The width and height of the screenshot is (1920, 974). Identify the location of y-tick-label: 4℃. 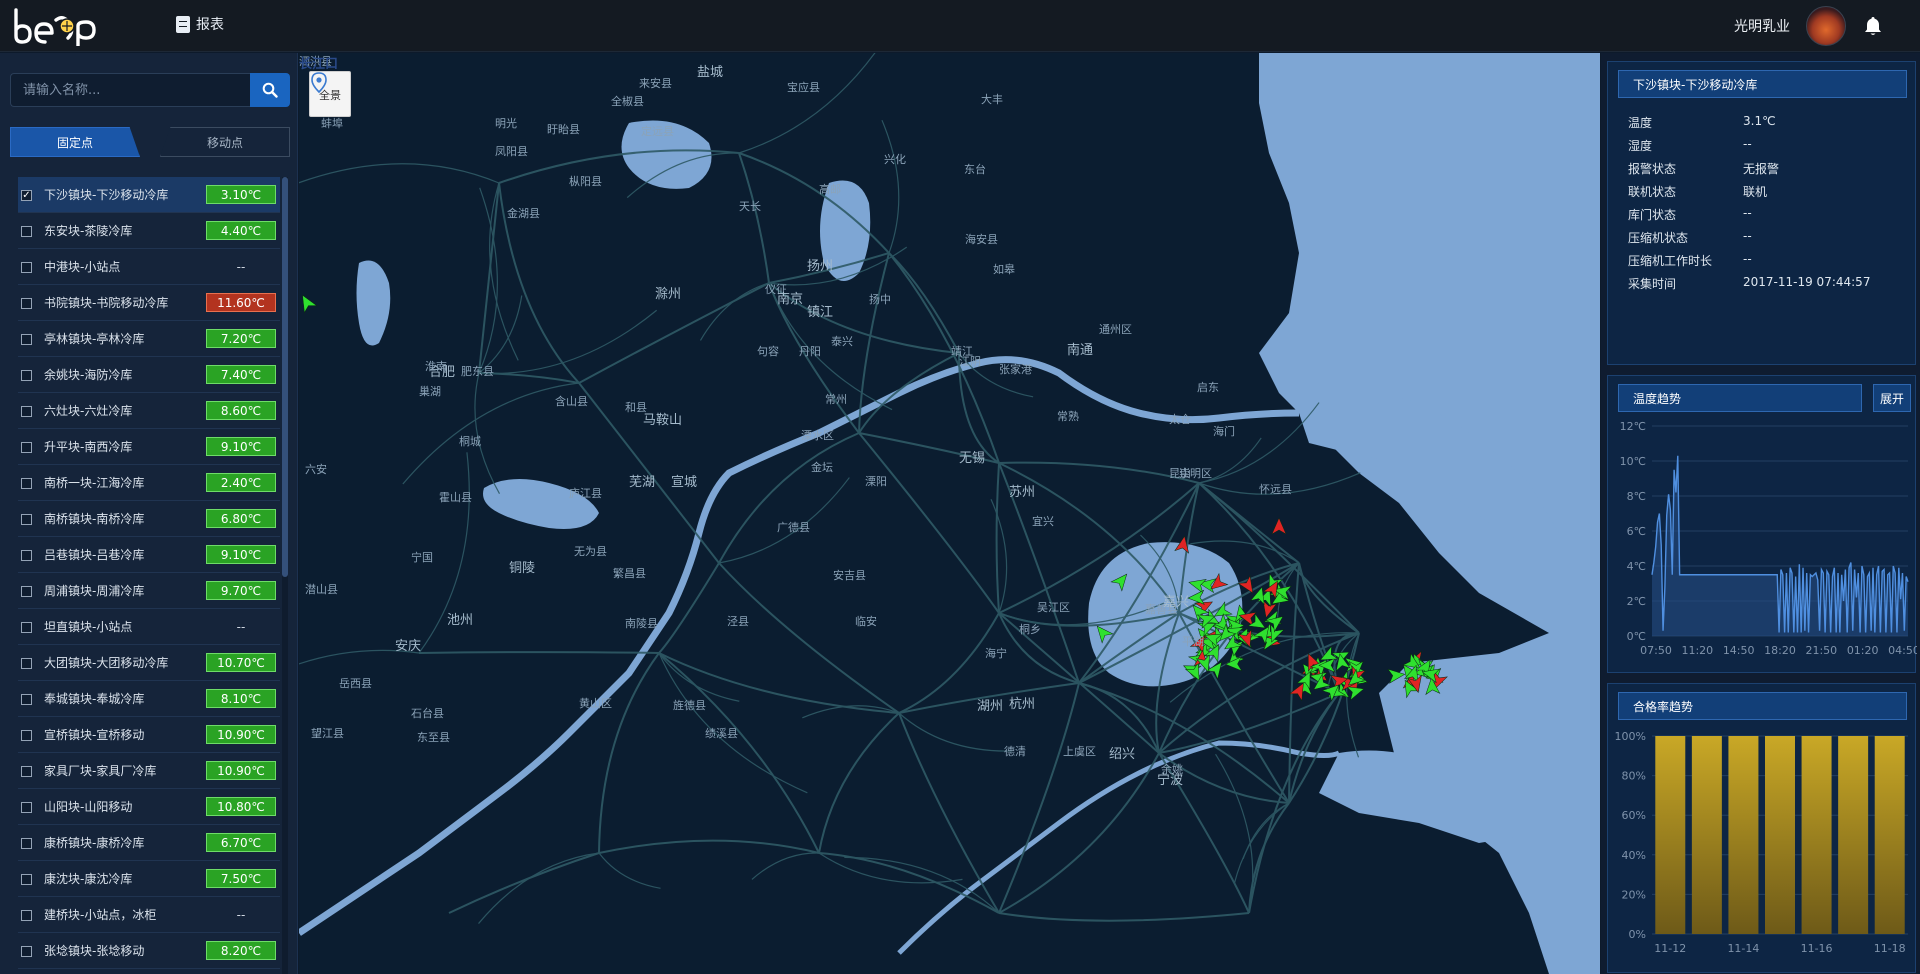
(1636, 566).